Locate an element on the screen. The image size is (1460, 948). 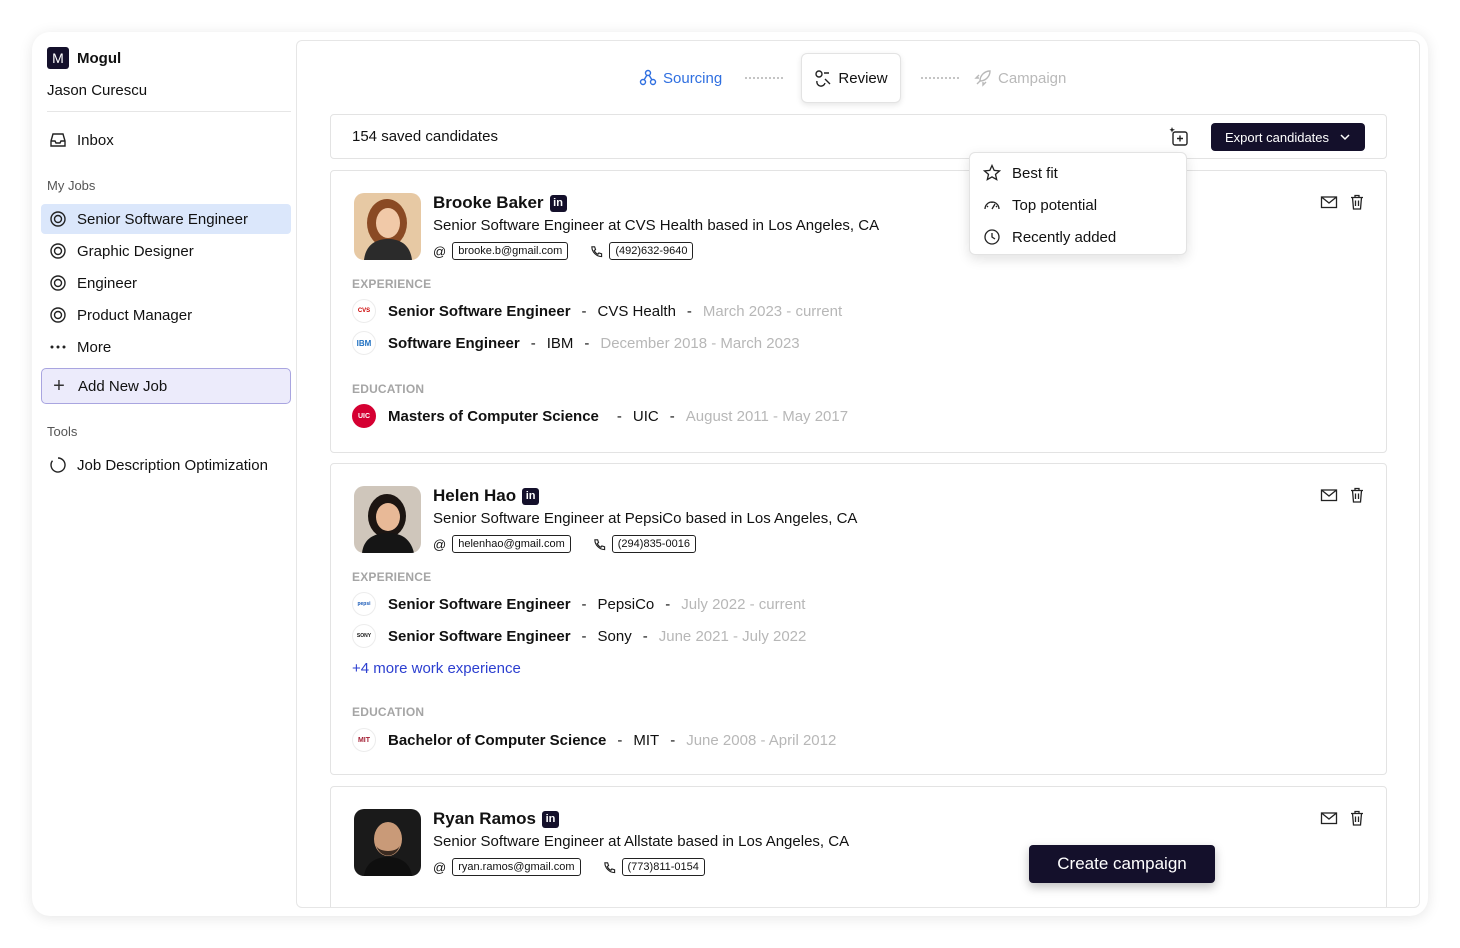
sidebar-job-product-manager: Product Manager is located at coordinates (166, 315).